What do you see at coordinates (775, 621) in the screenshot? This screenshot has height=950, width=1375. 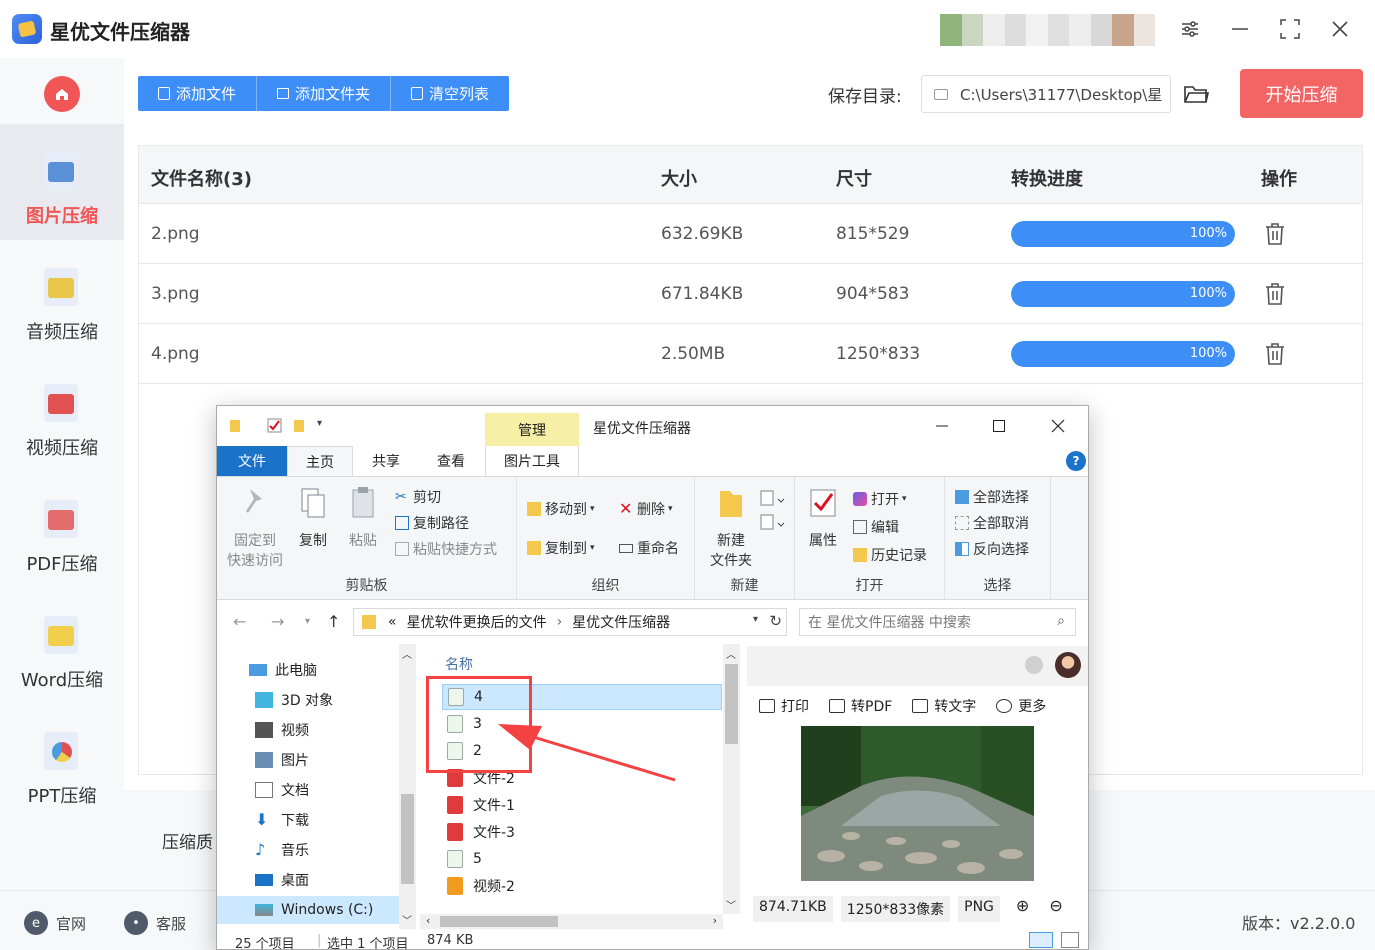 I see `refresh-icon: ↻` at bounding box center [775, 621].